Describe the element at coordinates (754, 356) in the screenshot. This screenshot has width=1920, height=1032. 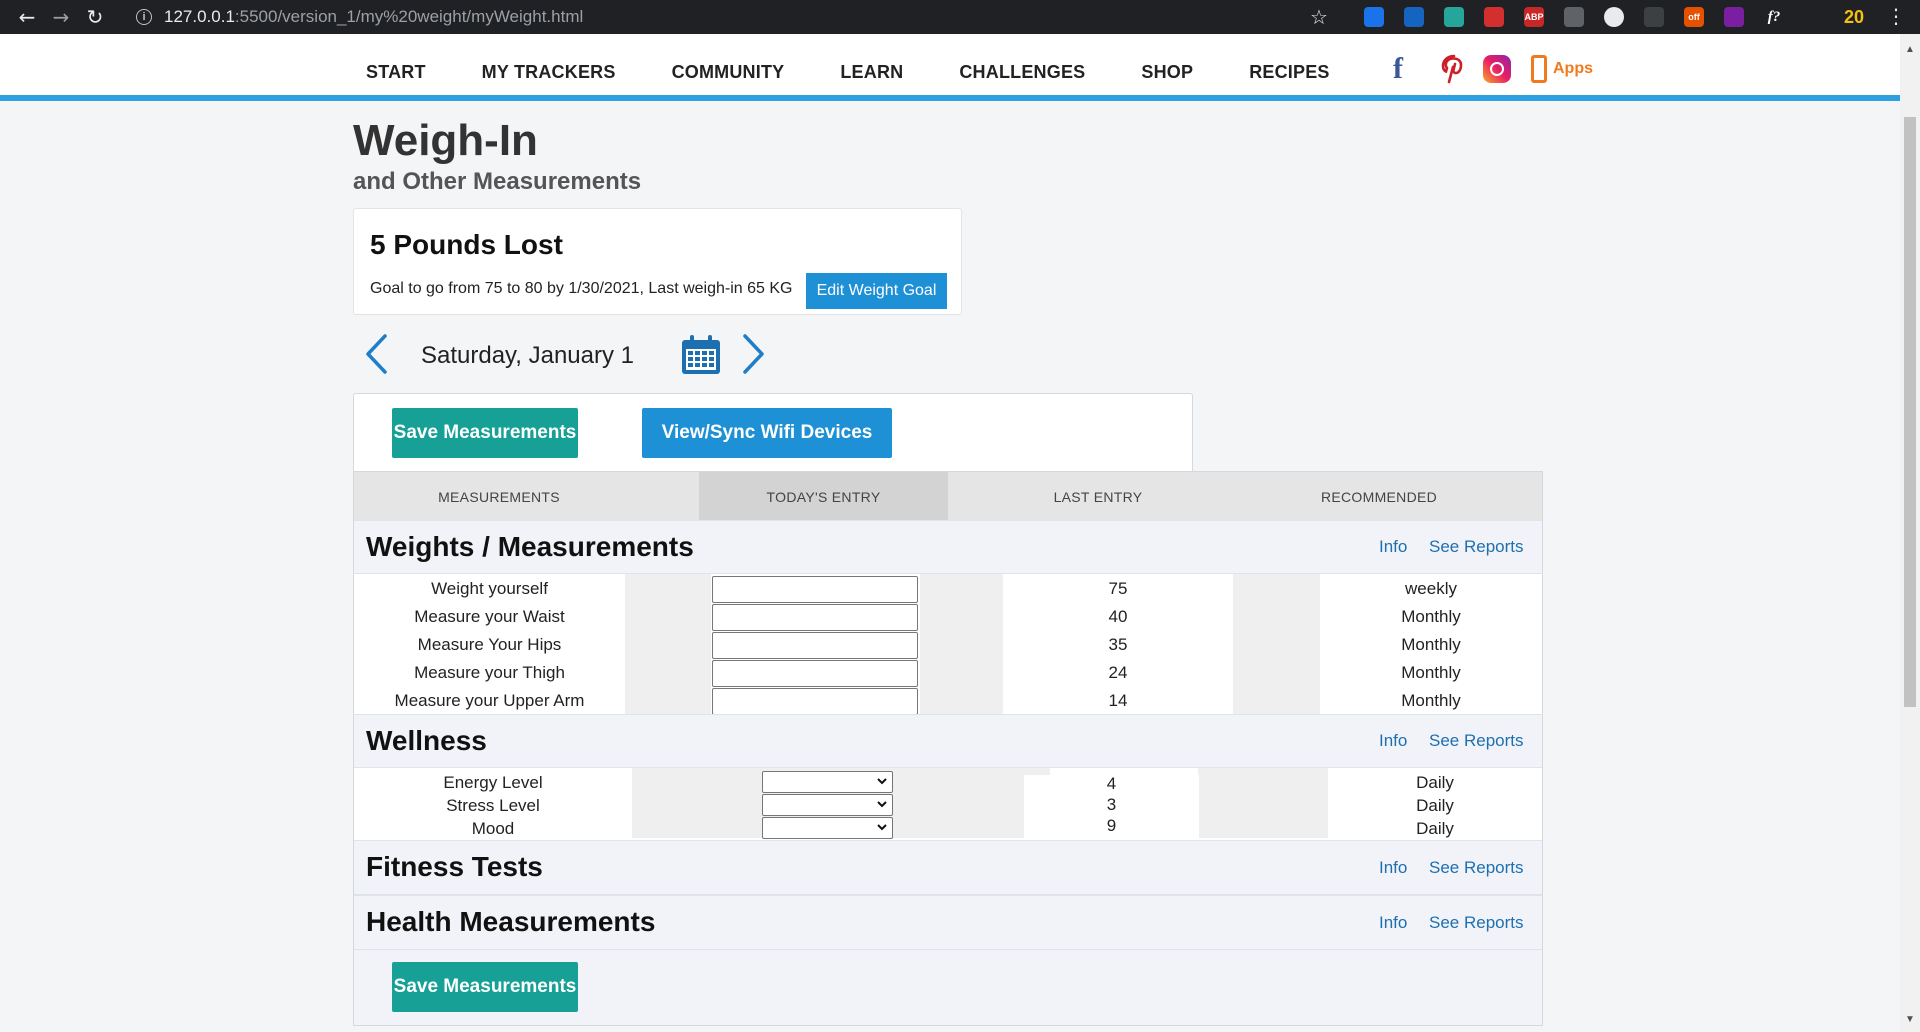
I see `next-day-chevron-icon` at that location.